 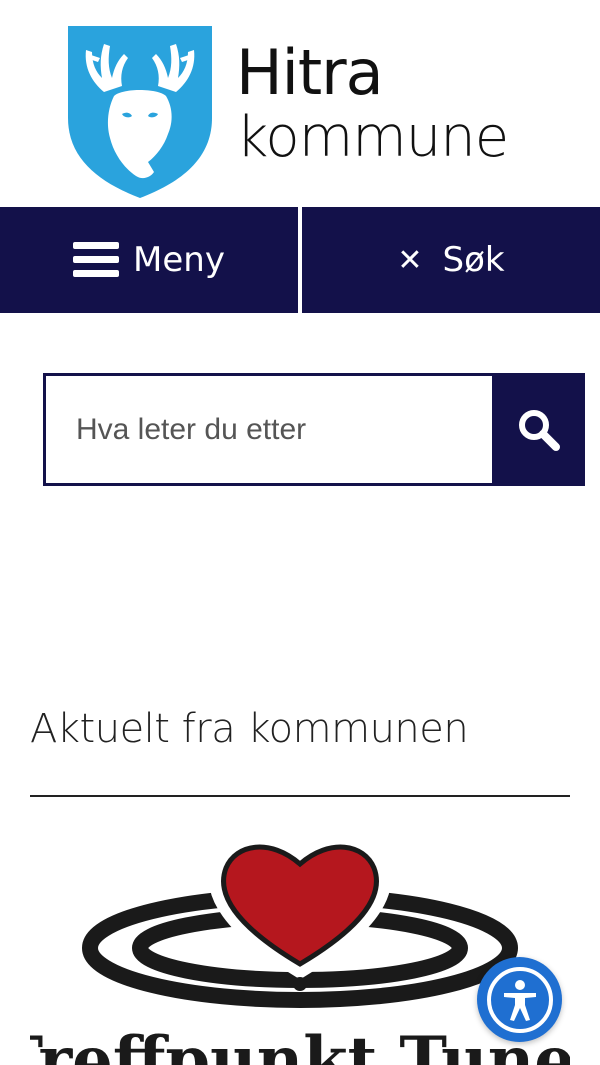 What do you see at coordinates (179, 260) in the screenshot?
I see `menu-button-label: Meny` at bounding box center [179, 260].